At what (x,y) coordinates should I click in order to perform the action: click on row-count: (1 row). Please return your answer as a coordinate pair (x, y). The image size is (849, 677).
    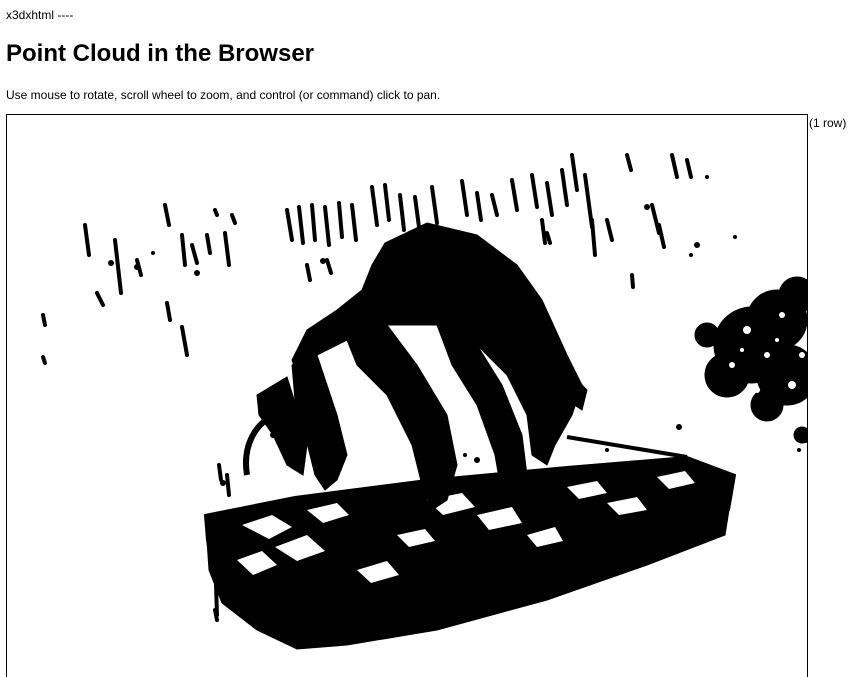
    Looking at the image, I should click on (828, 123).